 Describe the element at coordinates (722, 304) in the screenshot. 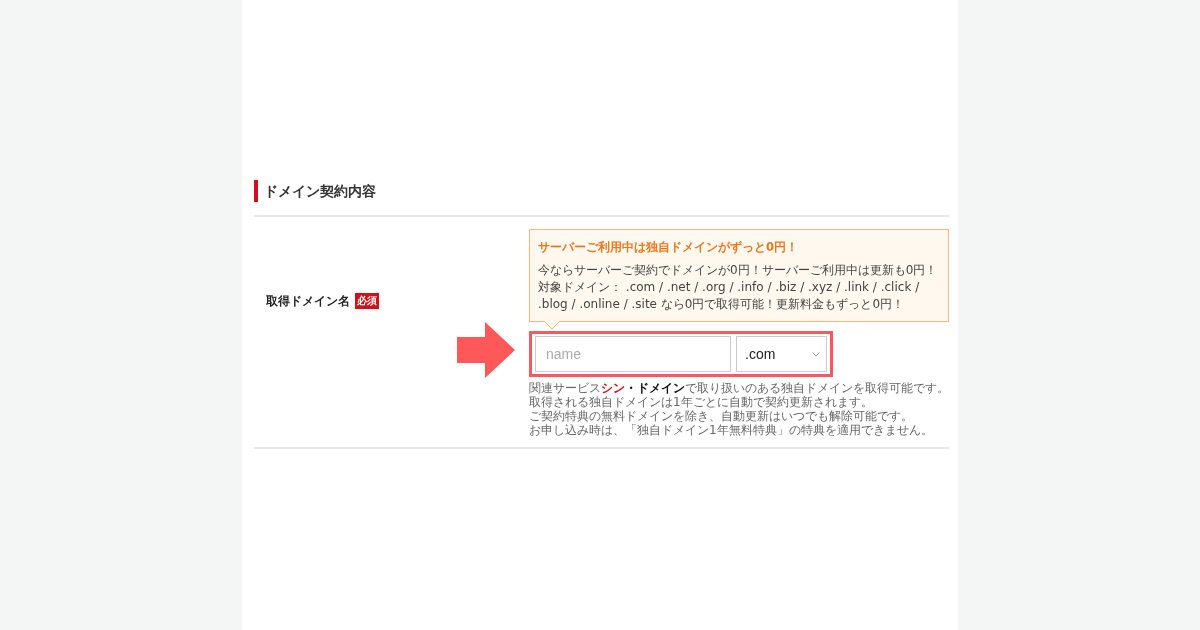

I see `promo-text: .blog / .online / .site なら0円で取得可能！更新料金もずっと0円！` at that location.